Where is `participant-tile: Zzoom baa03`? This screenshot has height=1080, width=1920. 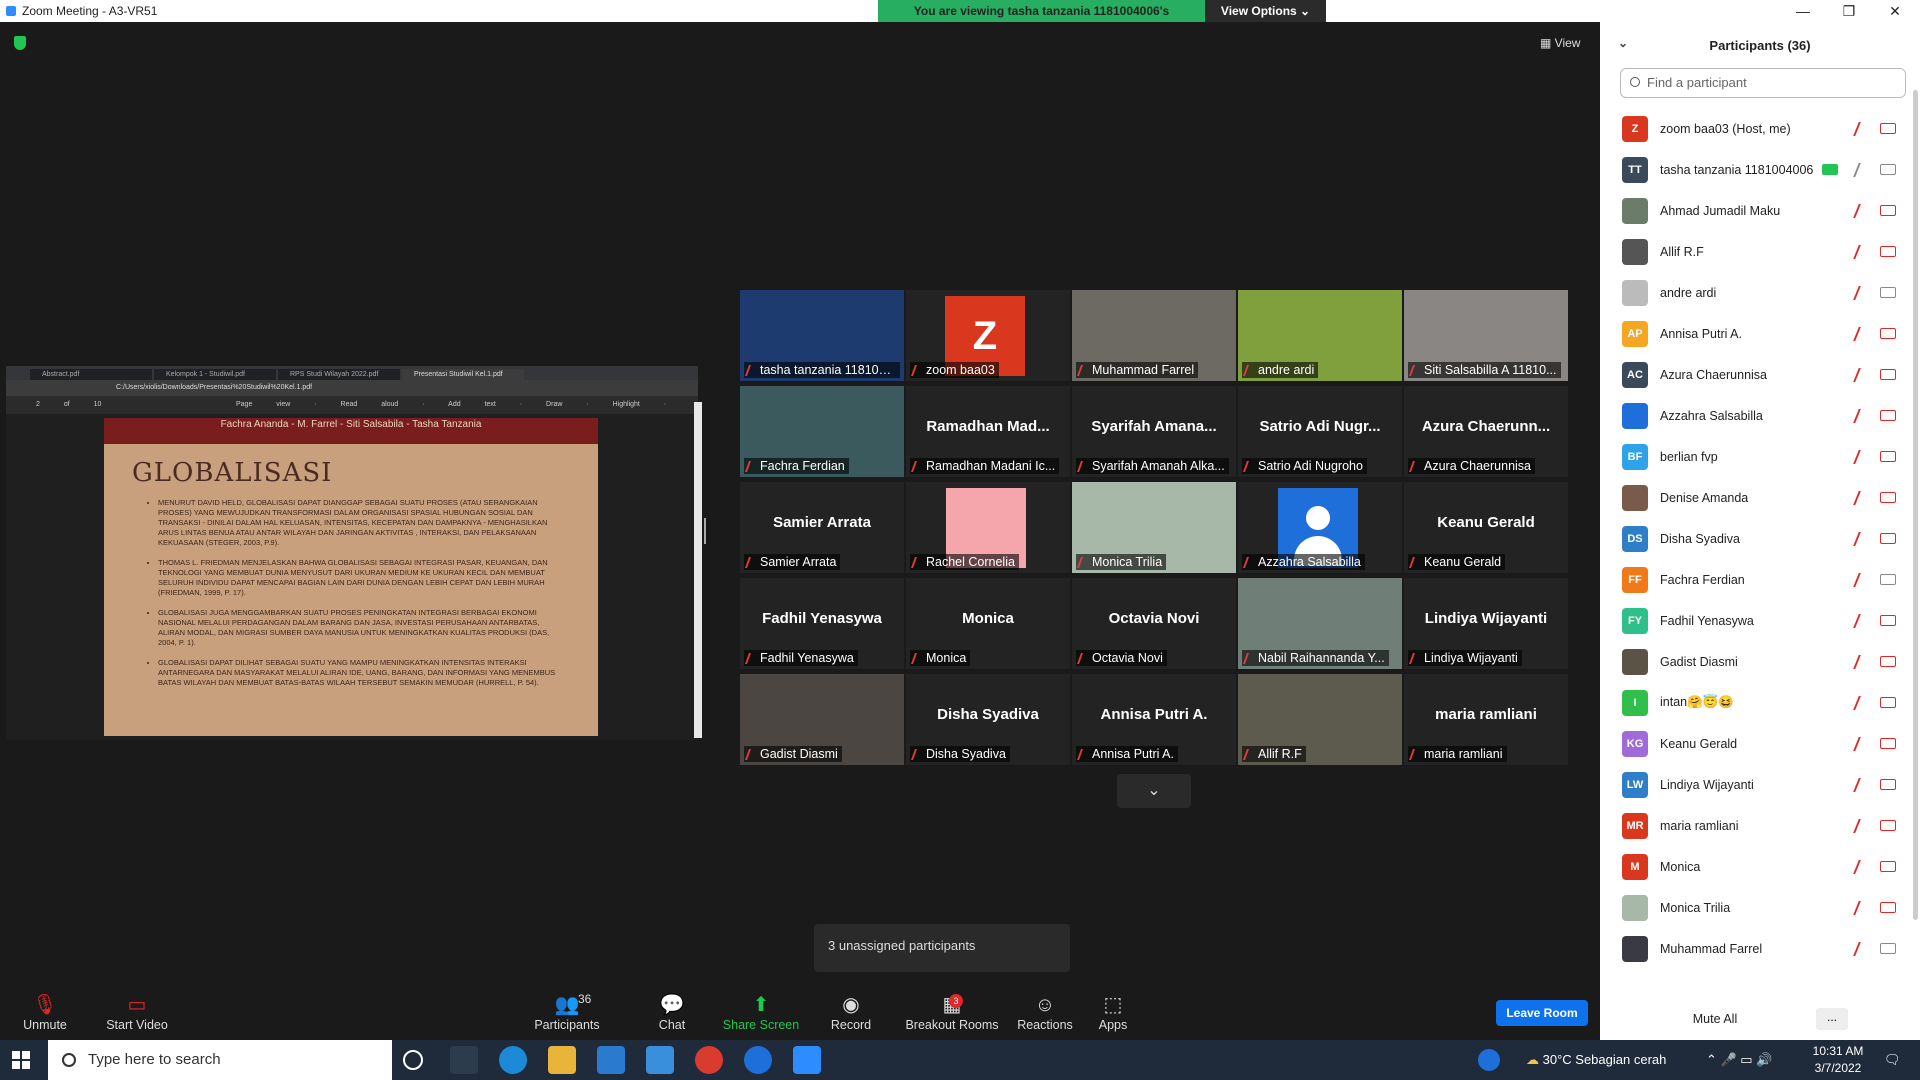 participant-tile: Zzoom baa03 is located at coordinates (988, 335).